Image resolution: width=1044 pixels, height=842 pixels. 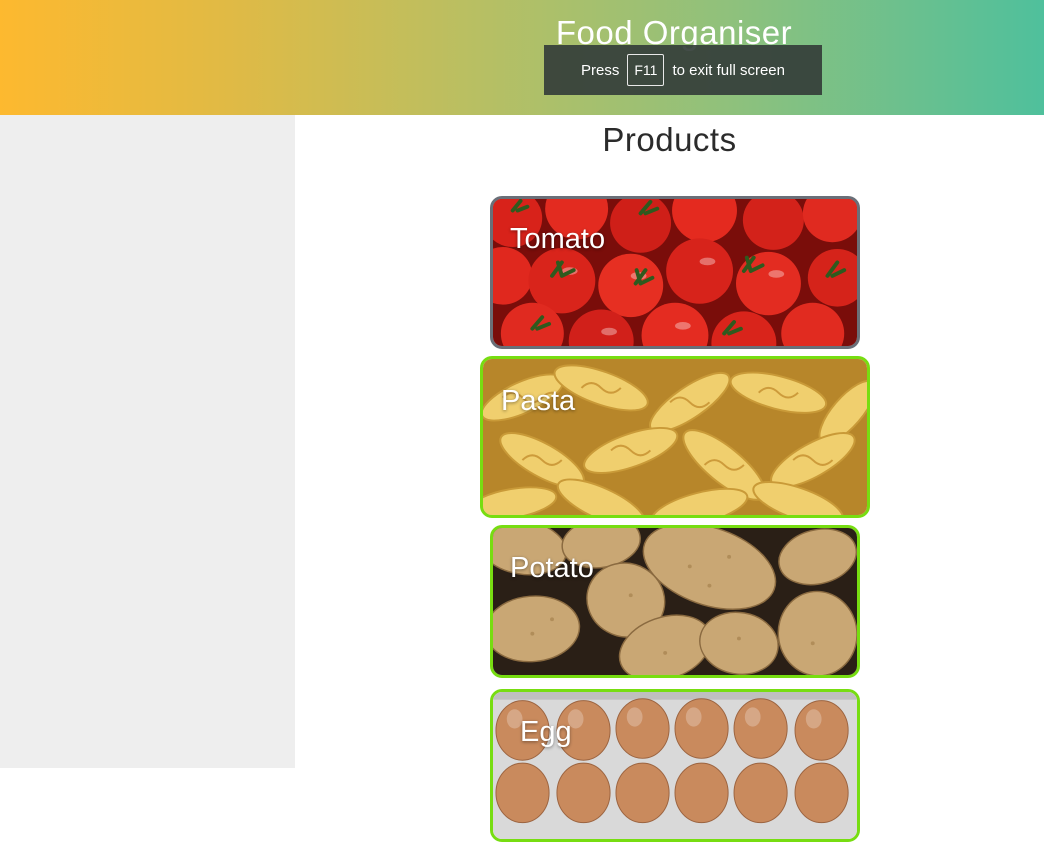 I want to click on product-label-potato: Potato, so click(x=552, y=568).